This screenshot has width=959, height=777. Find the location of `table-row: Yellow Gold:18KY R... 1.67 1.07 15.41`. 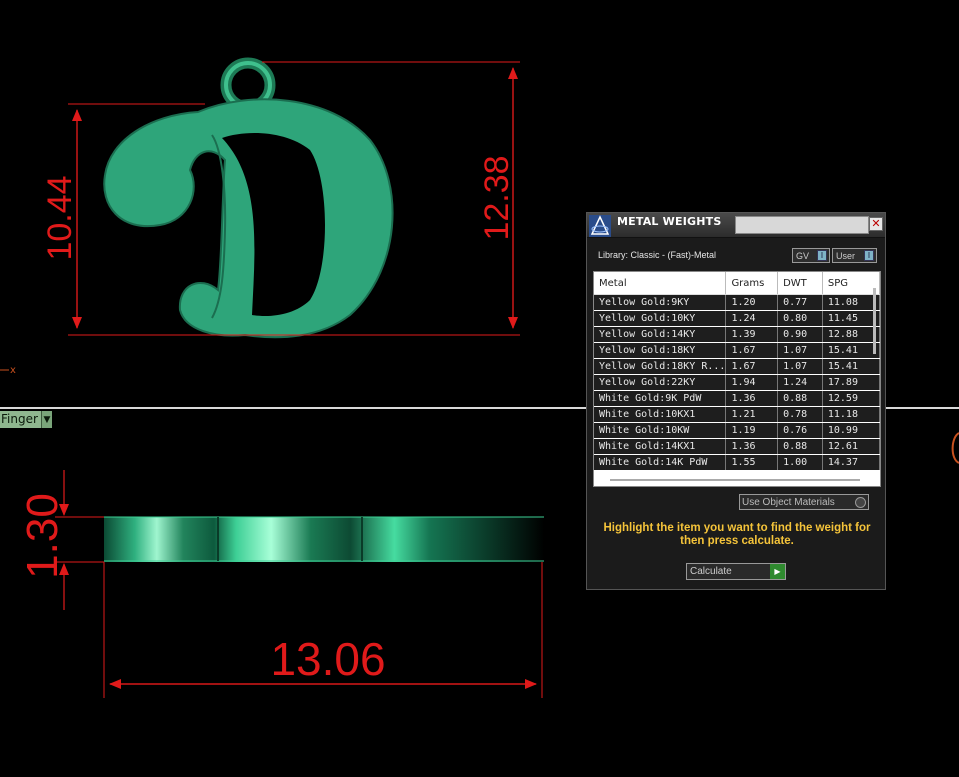

table-row: Yellow Gold:18KY R... 1.67 1.07 15.41 is located at coordinates (737, 366).